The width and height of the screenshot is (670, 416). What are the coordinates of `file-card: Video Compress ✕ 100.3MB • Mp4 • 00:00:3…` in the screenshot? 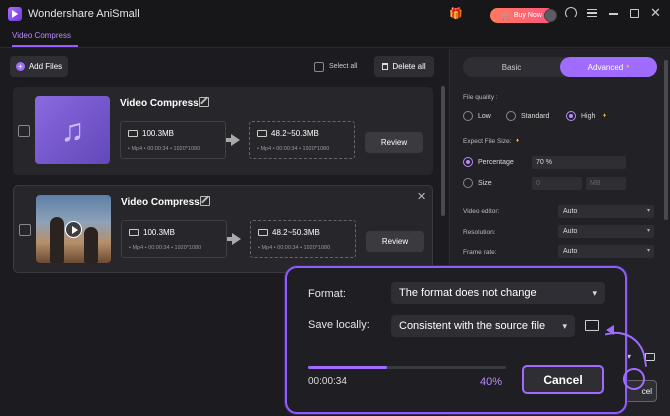 It's located at (223, 229).